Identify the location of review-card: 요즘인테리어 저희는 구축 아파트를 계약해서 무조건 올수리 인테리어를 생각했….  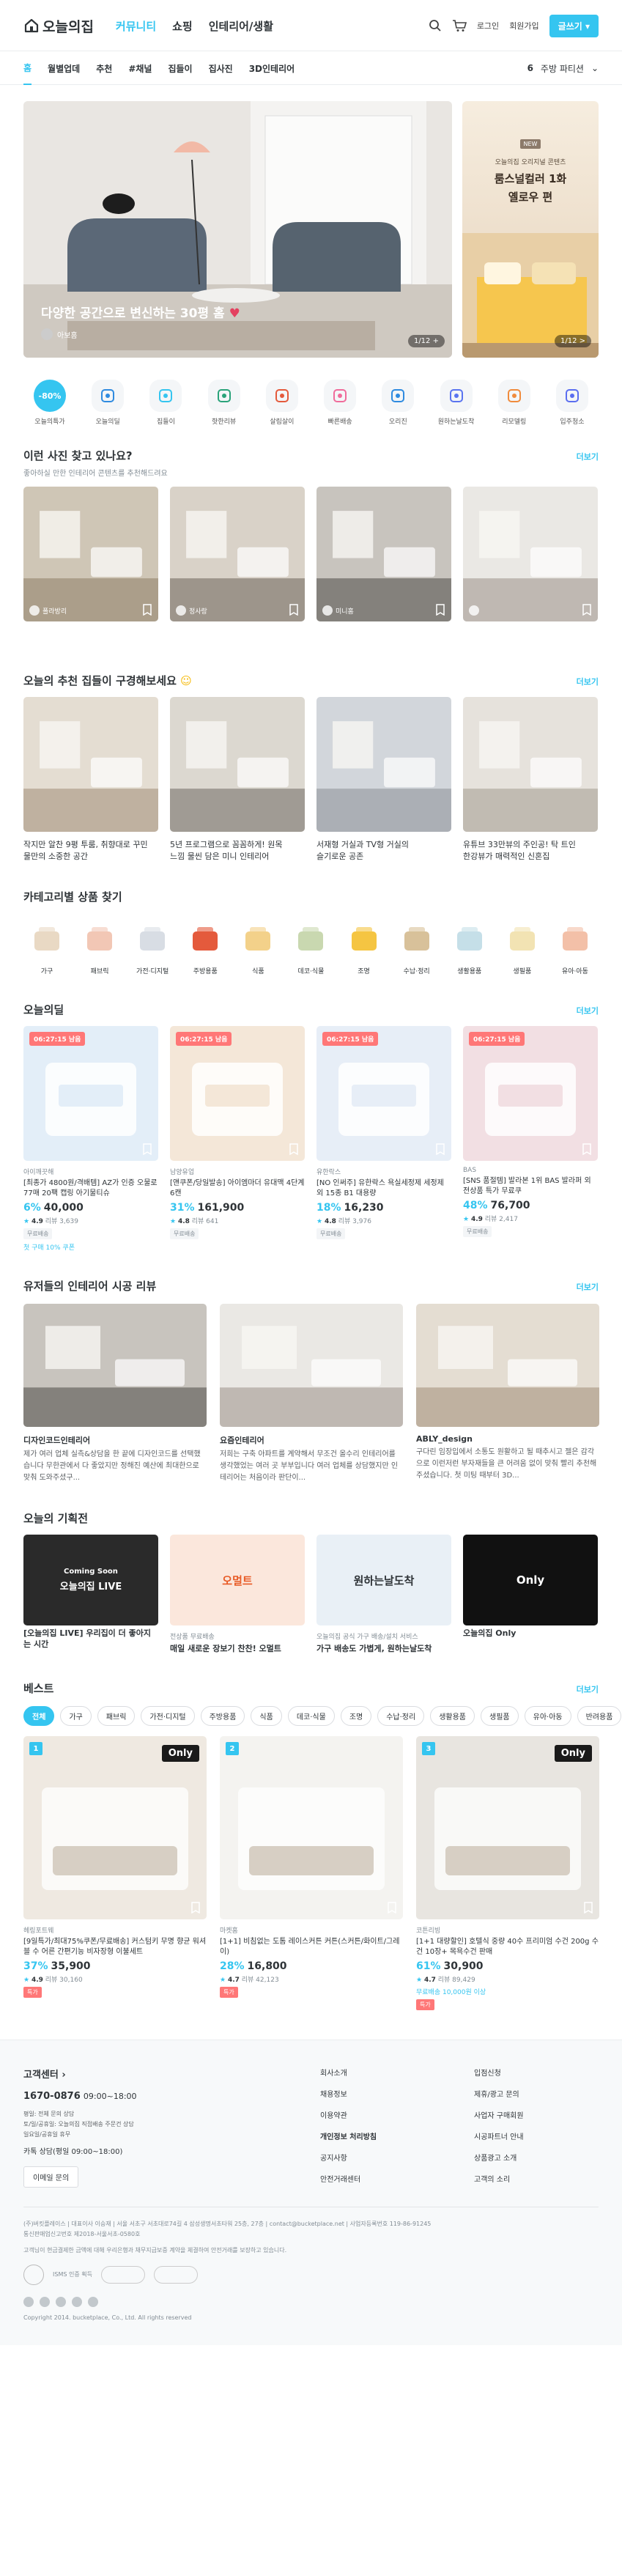
(311, 1394).